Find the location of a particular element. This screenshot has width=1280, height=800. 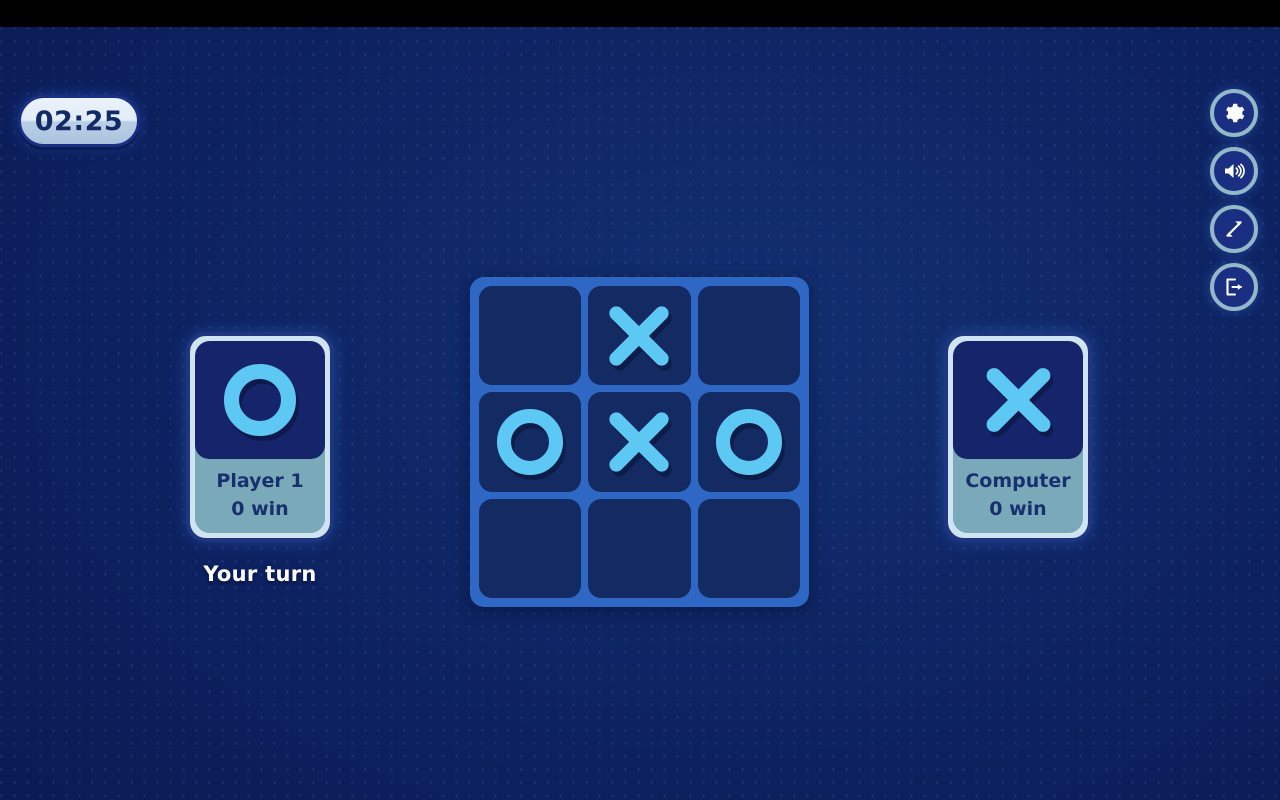

player-name: Player 1 is located at coordinates (260, 481).